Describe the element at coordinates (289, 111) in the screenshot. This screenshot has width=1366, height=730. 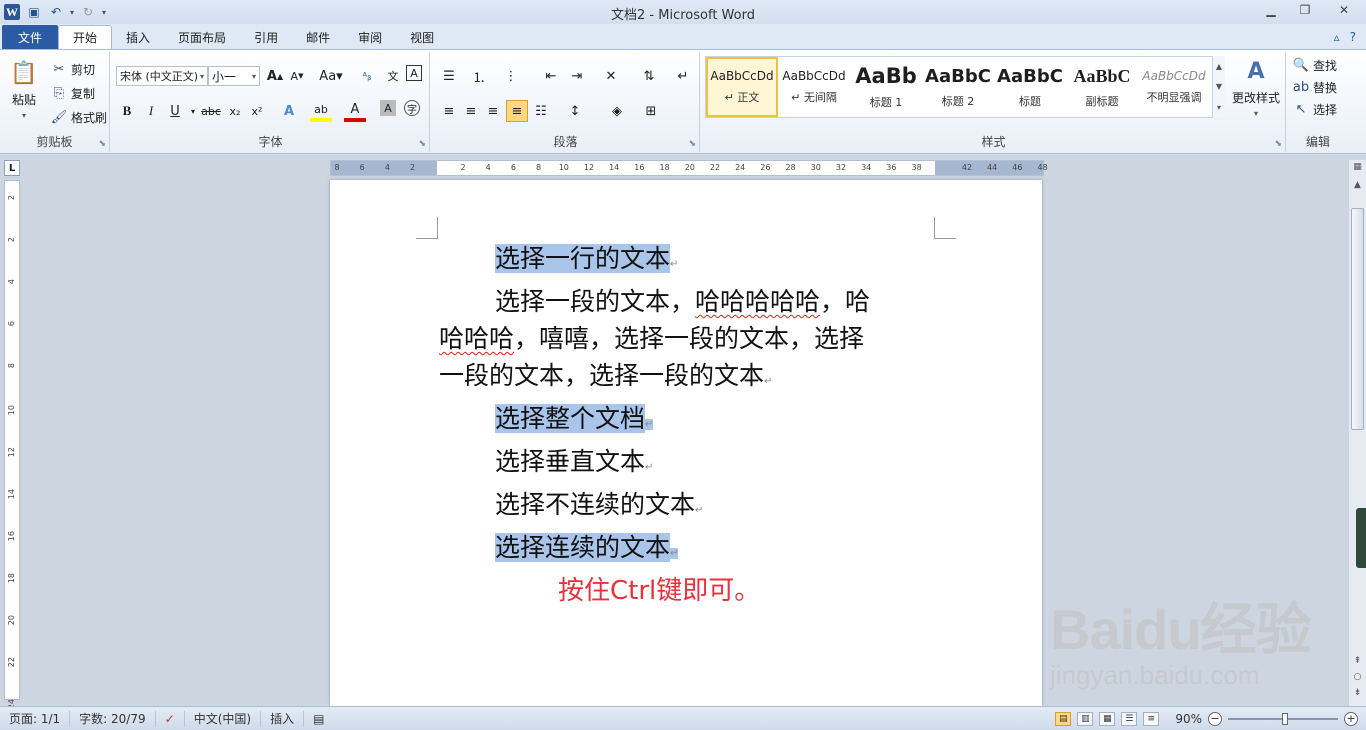
I see `text-effects-icon: A` at that location.